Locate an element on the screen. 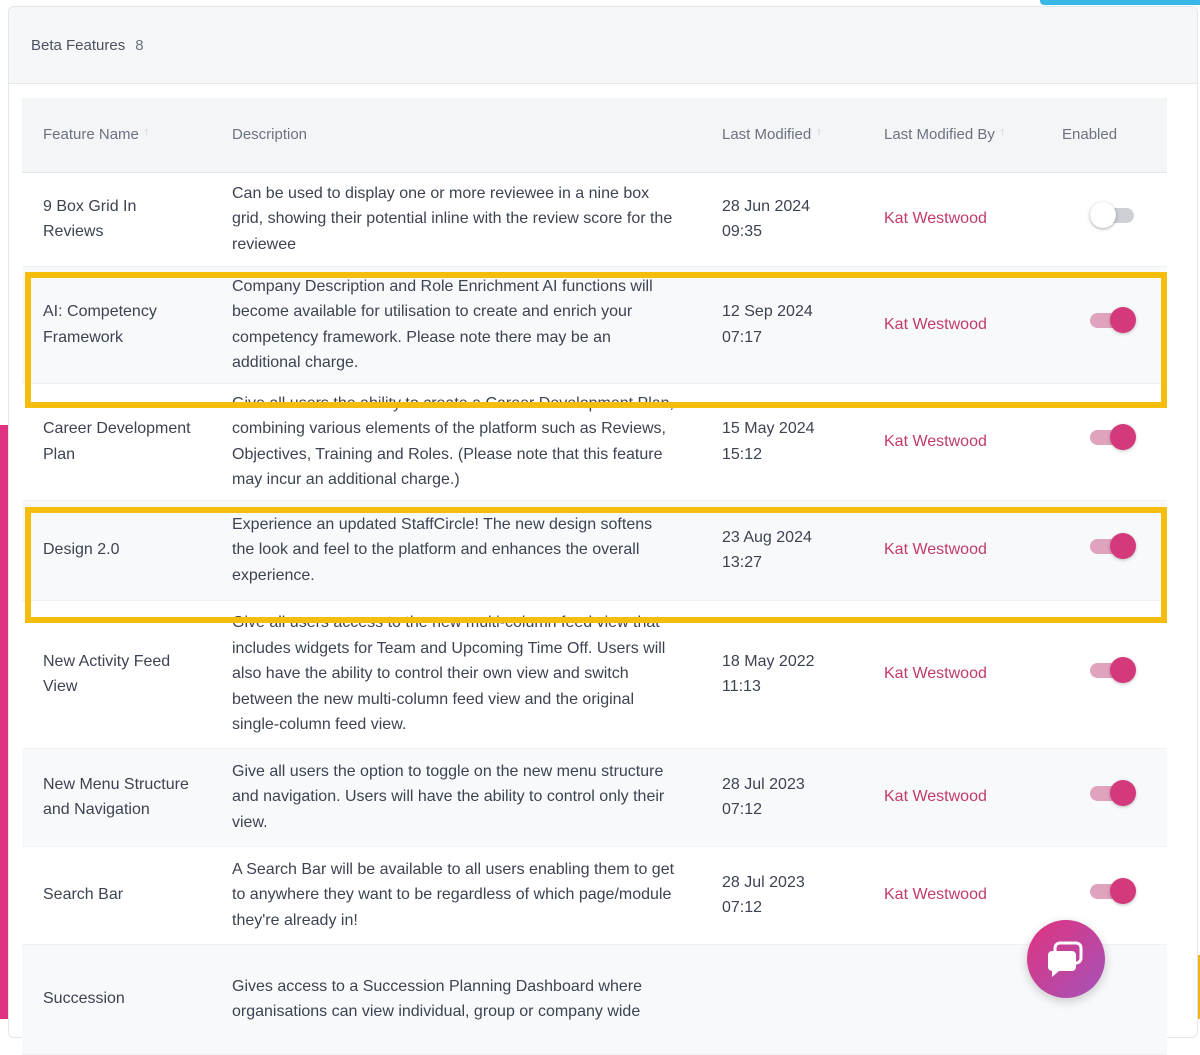  chat-bubble-icon is located at coordinates (1065, 959).